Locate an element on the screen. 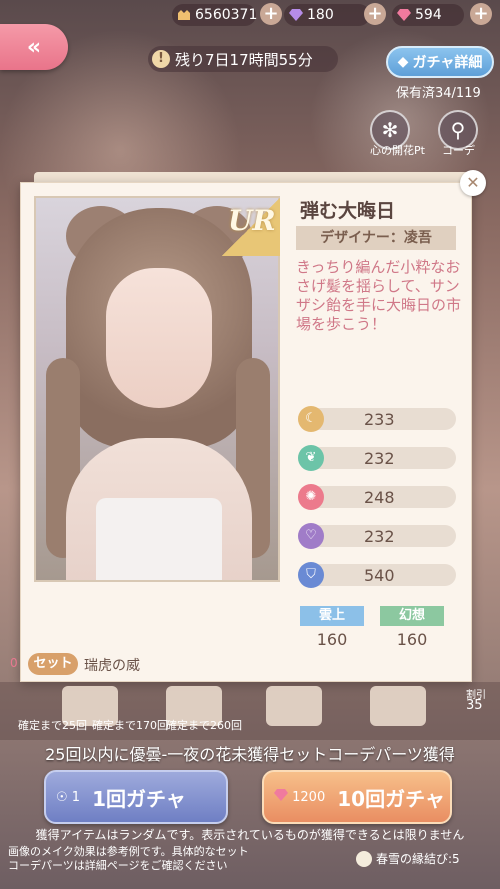  stat-value: 540 is located at coordinates (379, 575).